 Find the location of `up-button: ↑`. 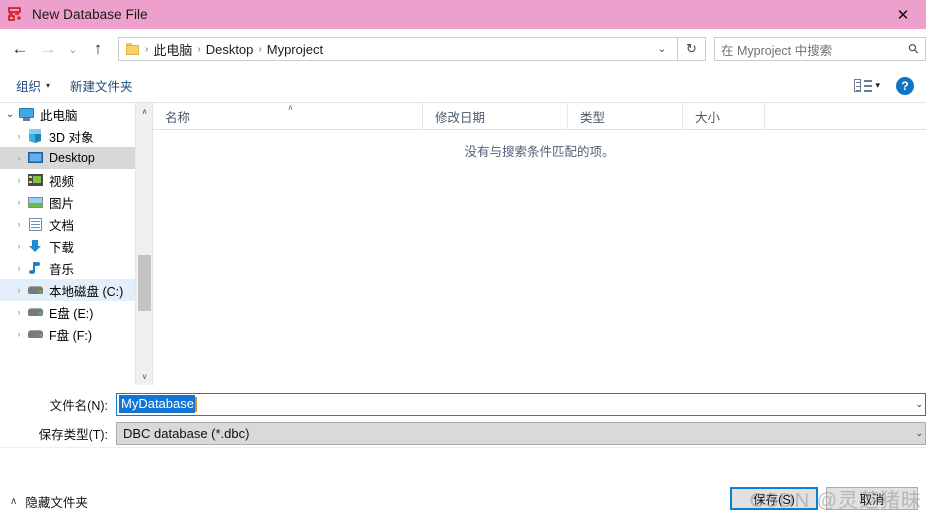

up-button: ↑ is located at coordinates (98, 49).